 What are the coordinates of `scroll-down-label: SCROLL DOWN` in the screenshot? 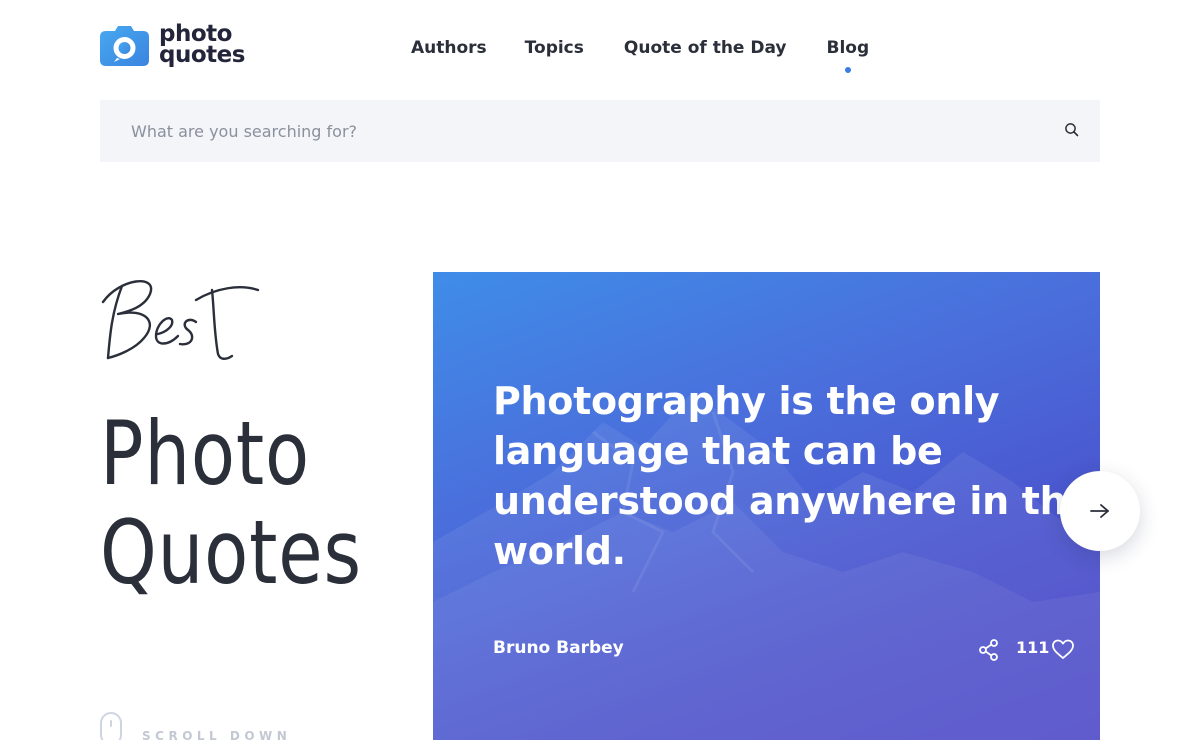 It's located at (217, 734).